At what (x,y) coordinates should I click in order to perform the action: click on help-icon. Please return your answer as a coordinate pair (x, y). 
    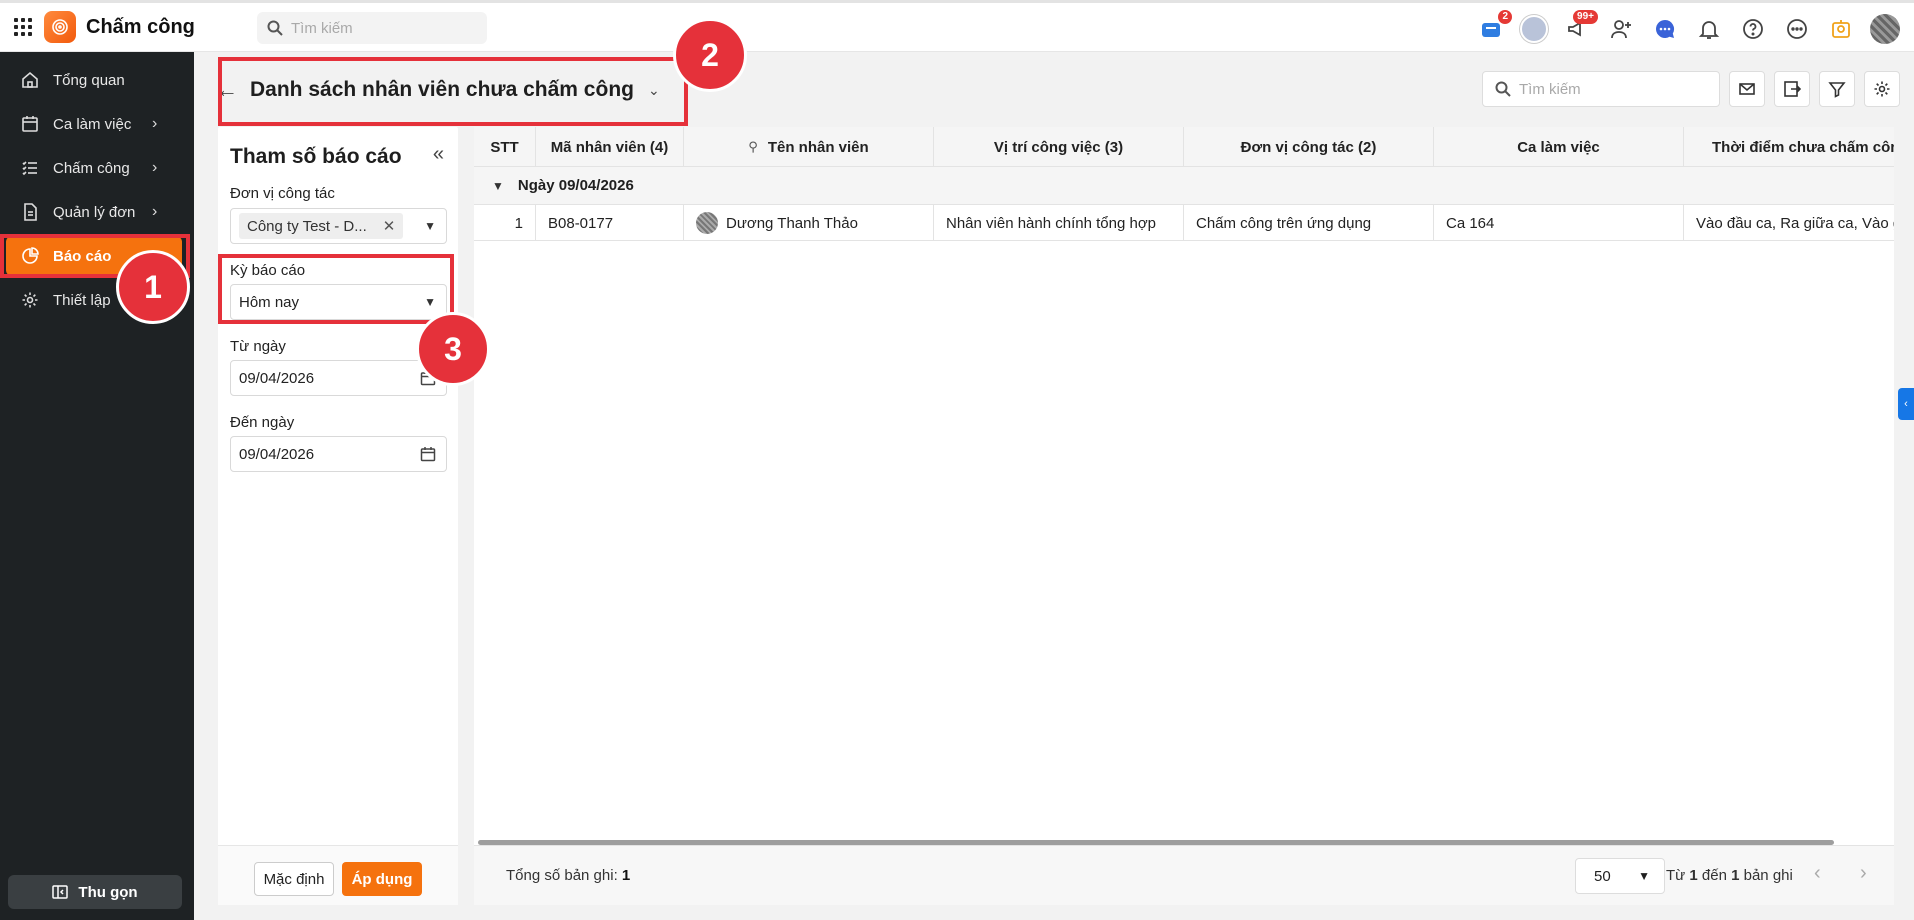
    Looking at the image, I should click on (1753, 29).